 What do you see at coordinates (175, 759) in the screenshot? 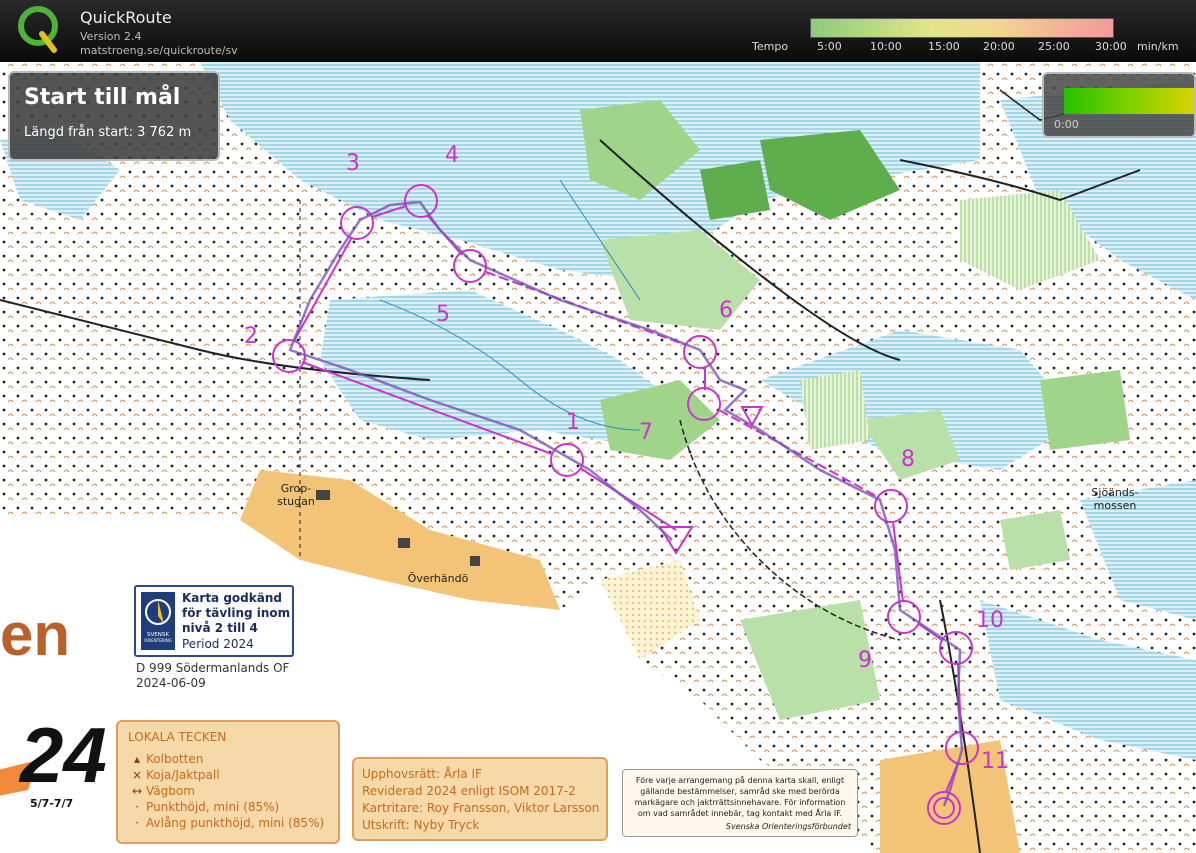
I see `legend-label: Kolbotten` at bounding box center [175, 759].